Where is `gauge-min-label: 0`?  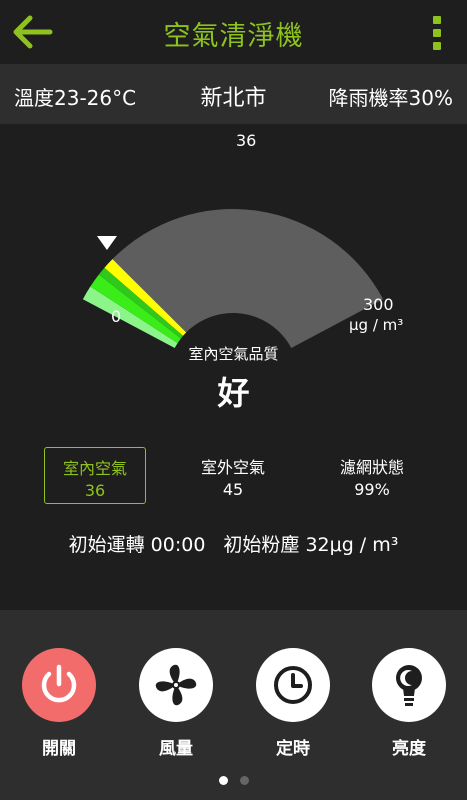 gauge-min-label: 0 is located at coordinates (116, 316).